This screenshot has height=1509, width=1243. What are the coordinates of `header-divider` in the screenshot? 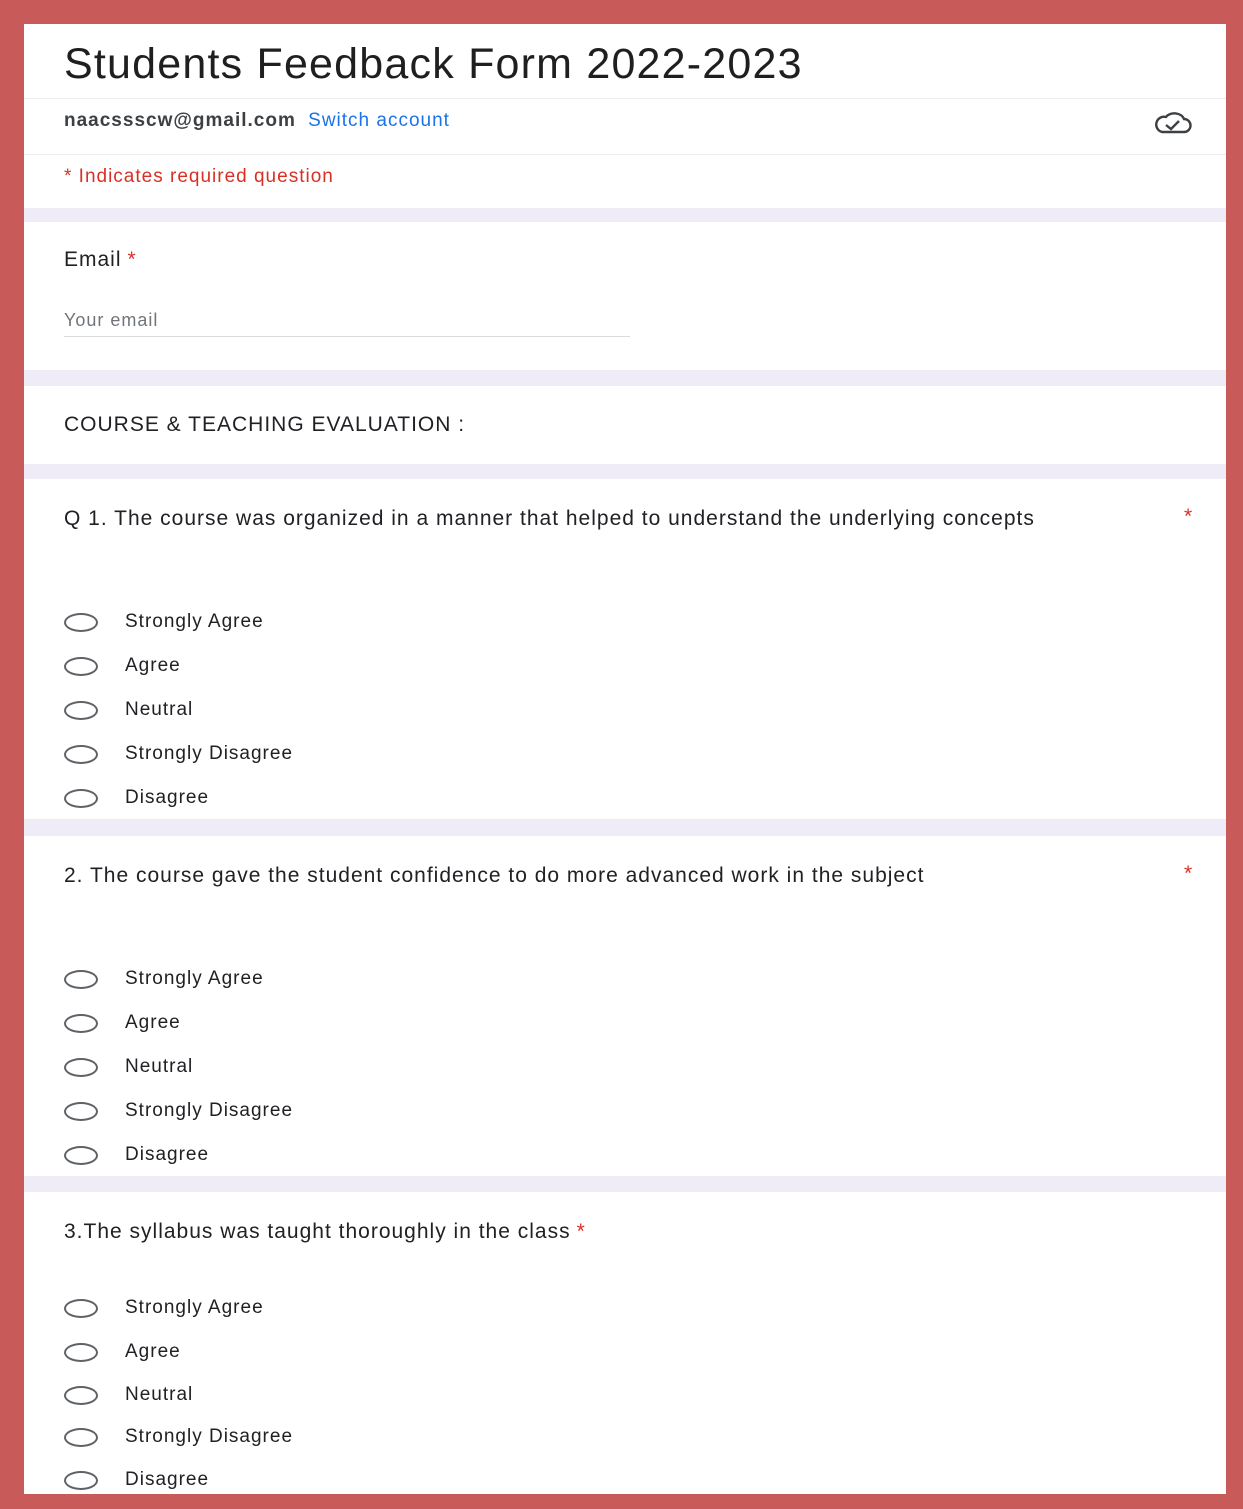 It's located at (625, 98).